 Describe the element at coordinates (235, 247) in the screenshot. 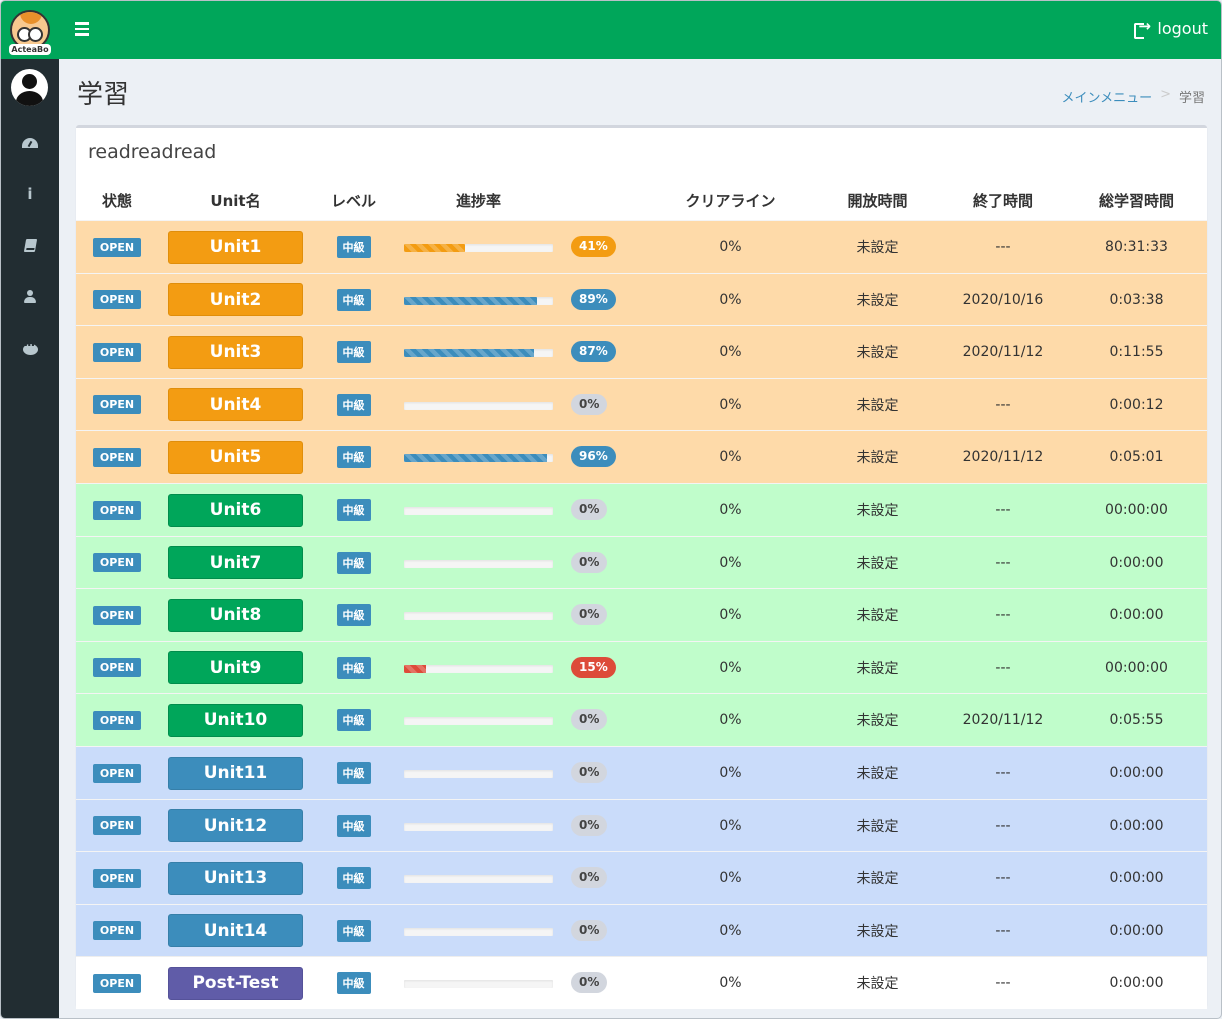

I see `unit-button: Unit1` at that location.